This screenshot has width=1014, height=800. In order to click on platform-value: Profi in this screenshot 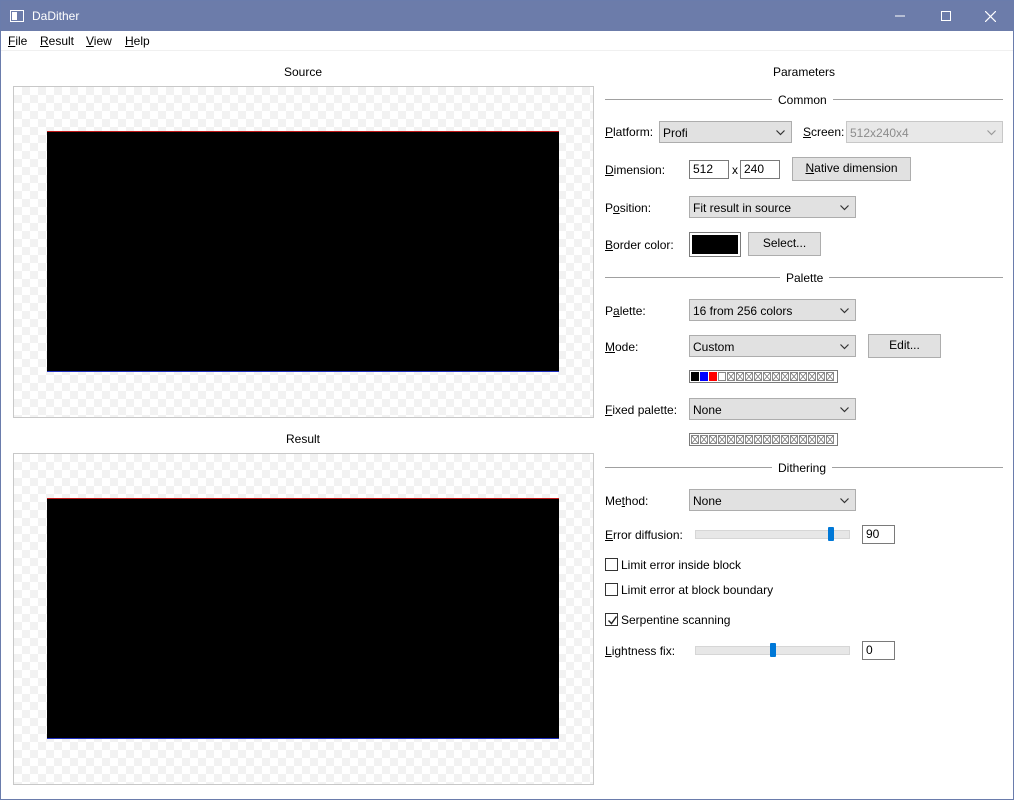, I will do `click(675, 133)`.